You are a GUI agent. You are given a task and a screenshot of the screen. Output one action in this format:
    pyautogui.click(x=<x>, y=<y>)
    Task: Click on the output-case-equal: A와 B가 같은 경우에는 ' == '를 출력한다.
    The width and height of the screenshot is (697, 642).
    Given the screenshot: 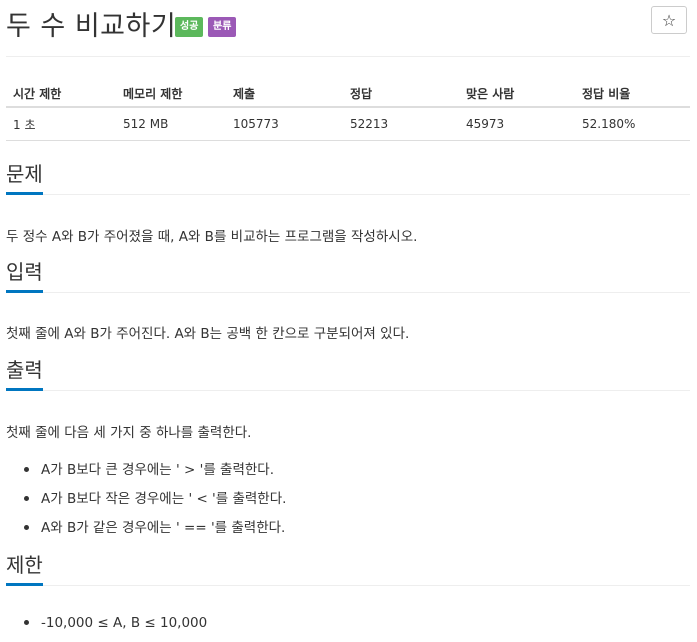 What is the action you would take?
    pyautogui.click(x=163, y=528)
    